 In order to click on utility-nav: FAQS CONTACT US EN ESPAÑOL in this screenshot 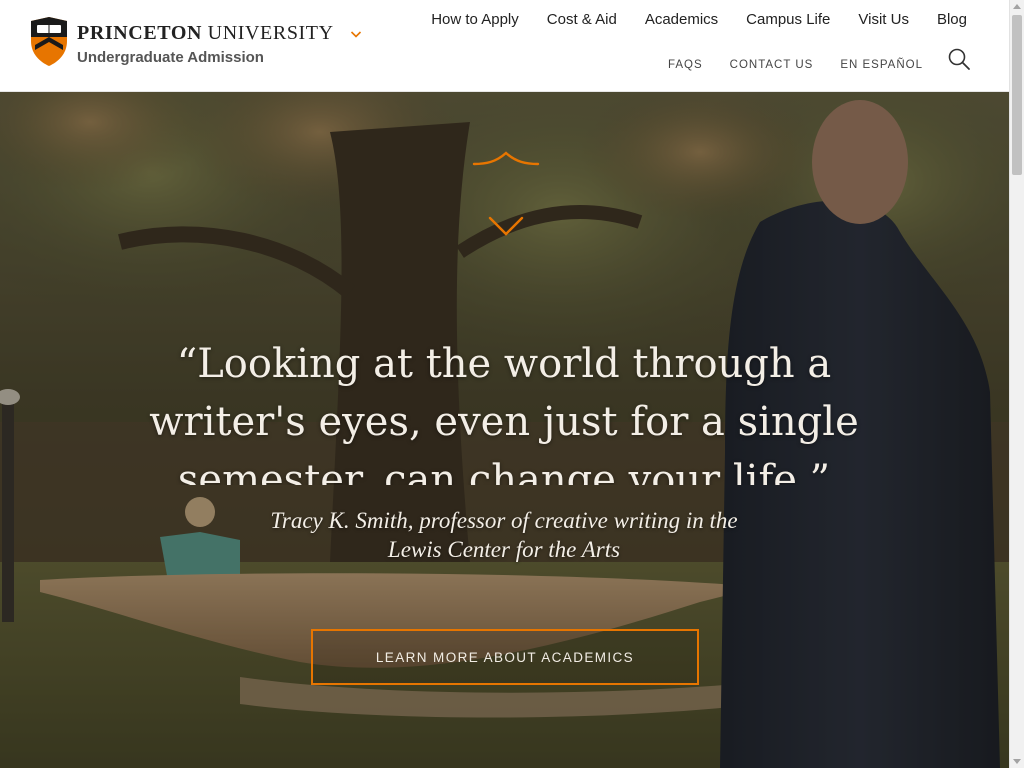, I will do `click(795, 64)`.